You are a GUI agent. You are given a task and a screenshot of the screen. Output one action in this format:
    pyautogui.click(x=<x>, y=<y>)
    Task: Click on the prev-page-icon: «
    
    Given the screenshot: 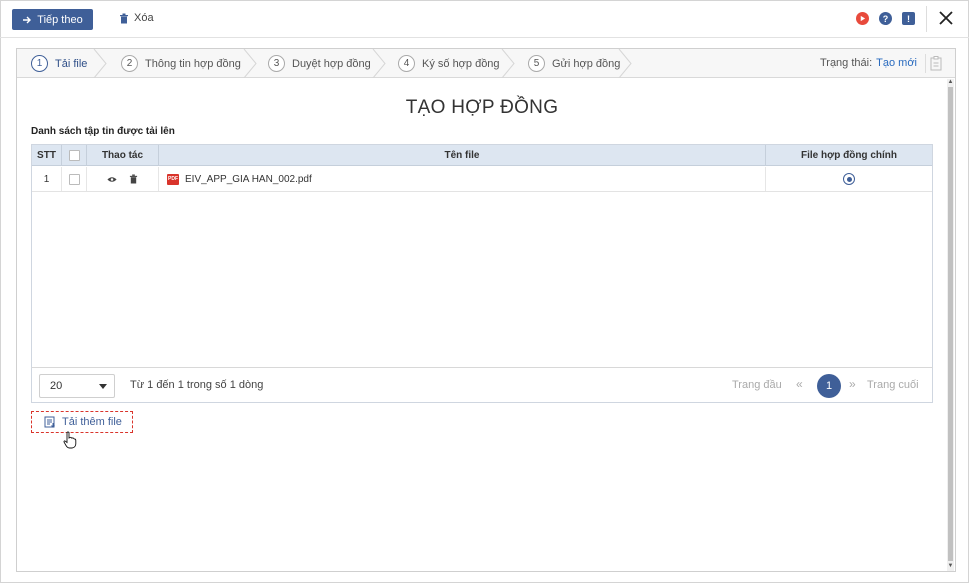 What is the action you would take?
    pyautogui.click(x=799, y=384)
    